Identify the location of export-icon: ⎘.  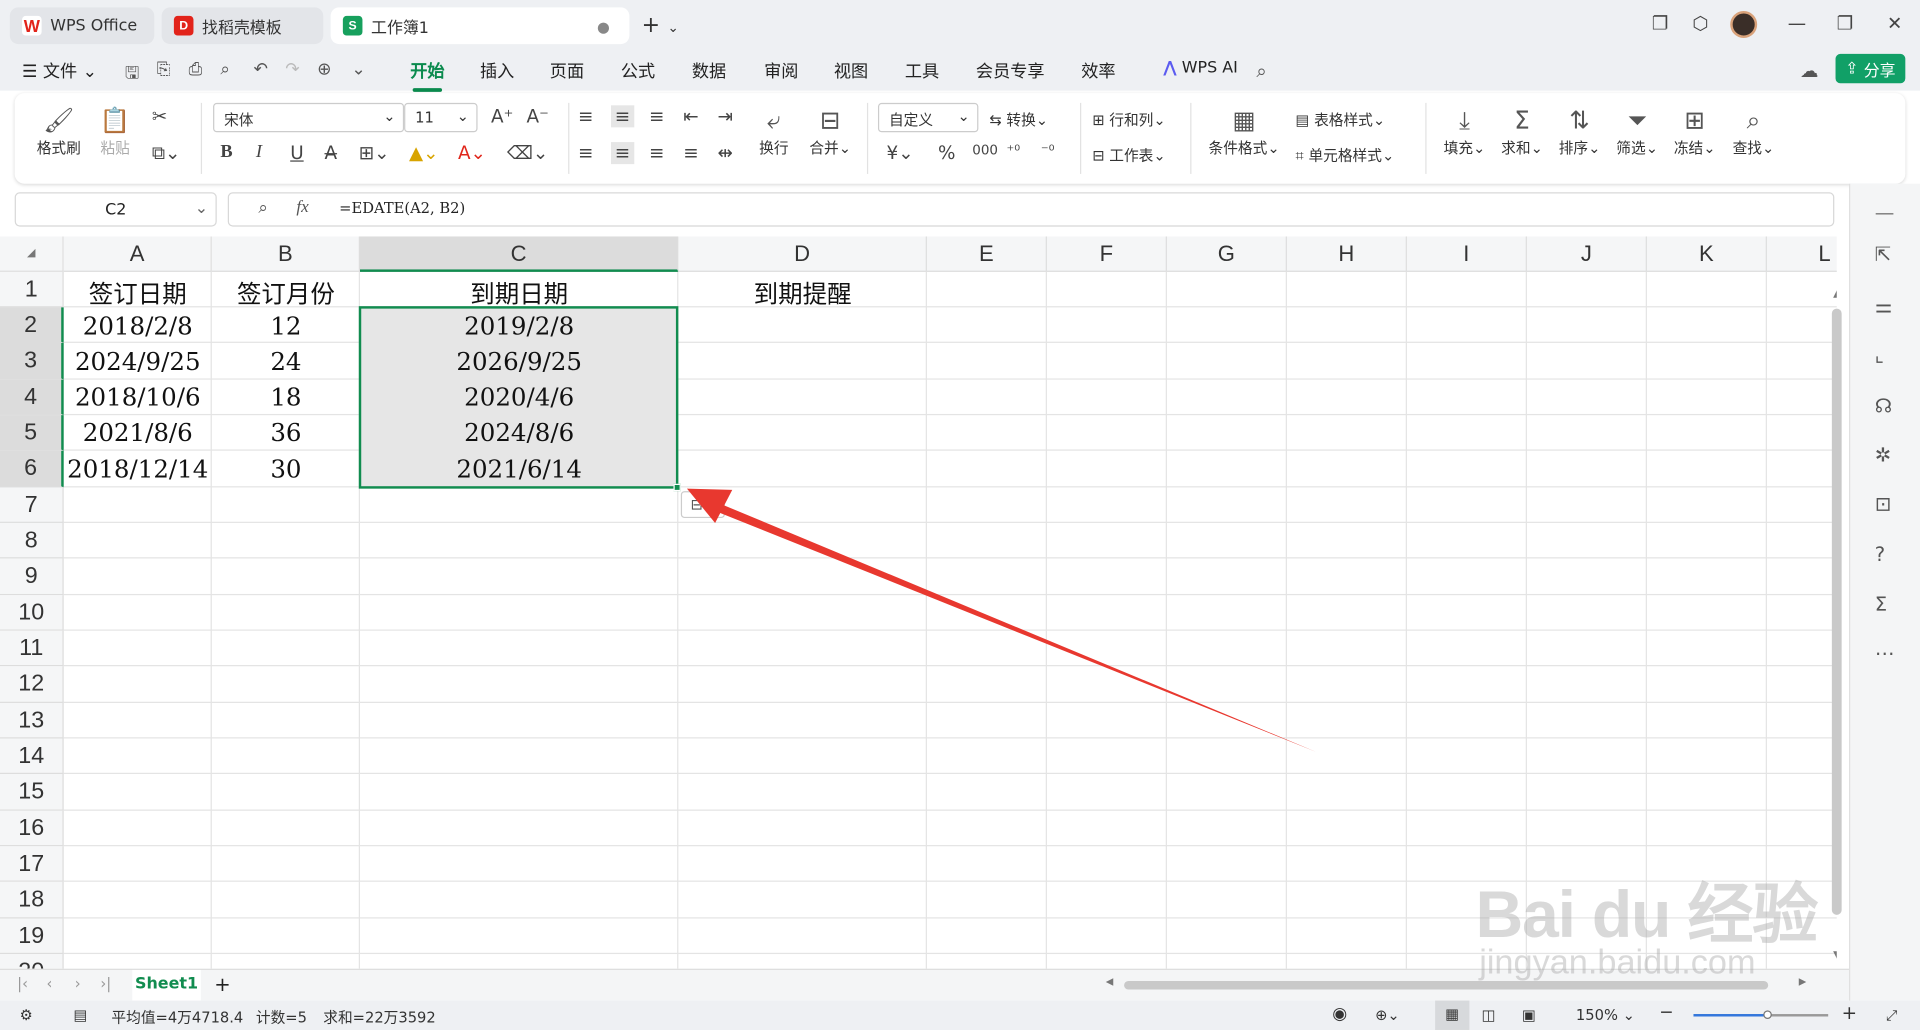
(164, 70).